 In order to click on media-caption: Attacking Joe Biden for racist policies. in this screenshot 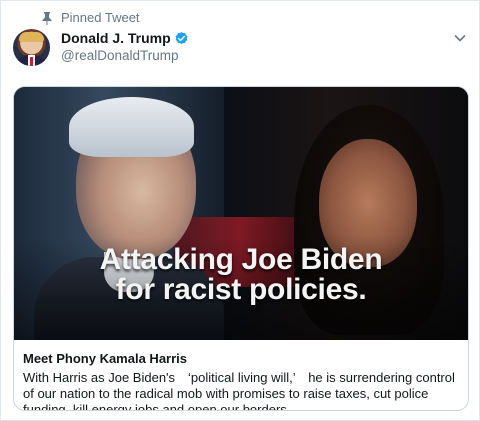, I will do `click(241, 275)`.